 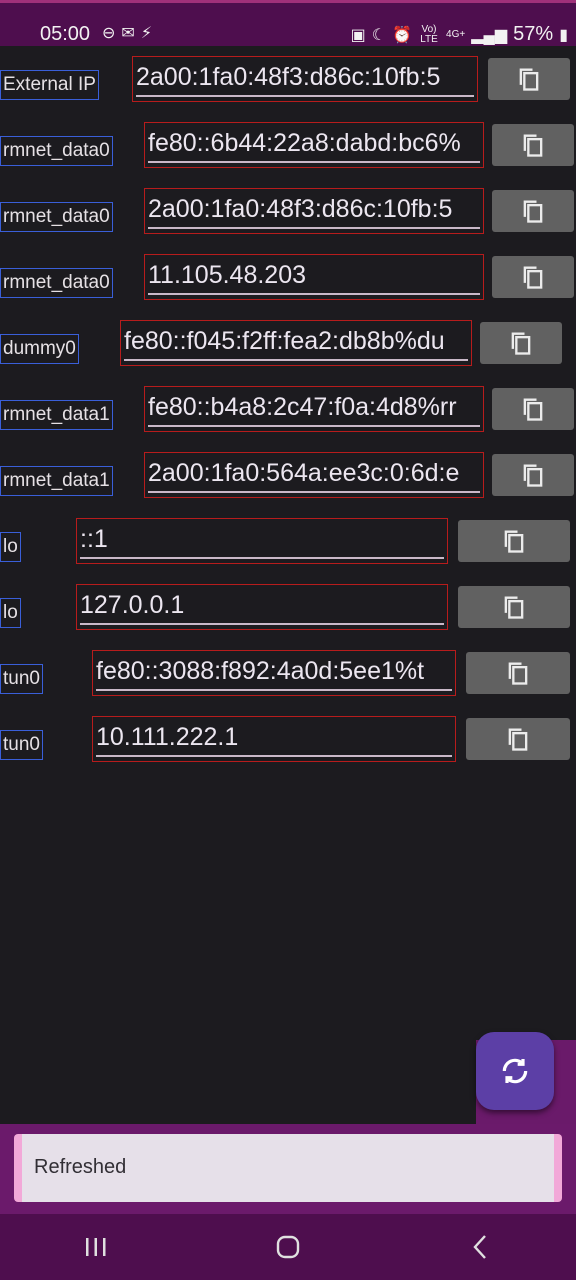 I want to click on network-gen-label: 4G+, so click(x=456, y=34).